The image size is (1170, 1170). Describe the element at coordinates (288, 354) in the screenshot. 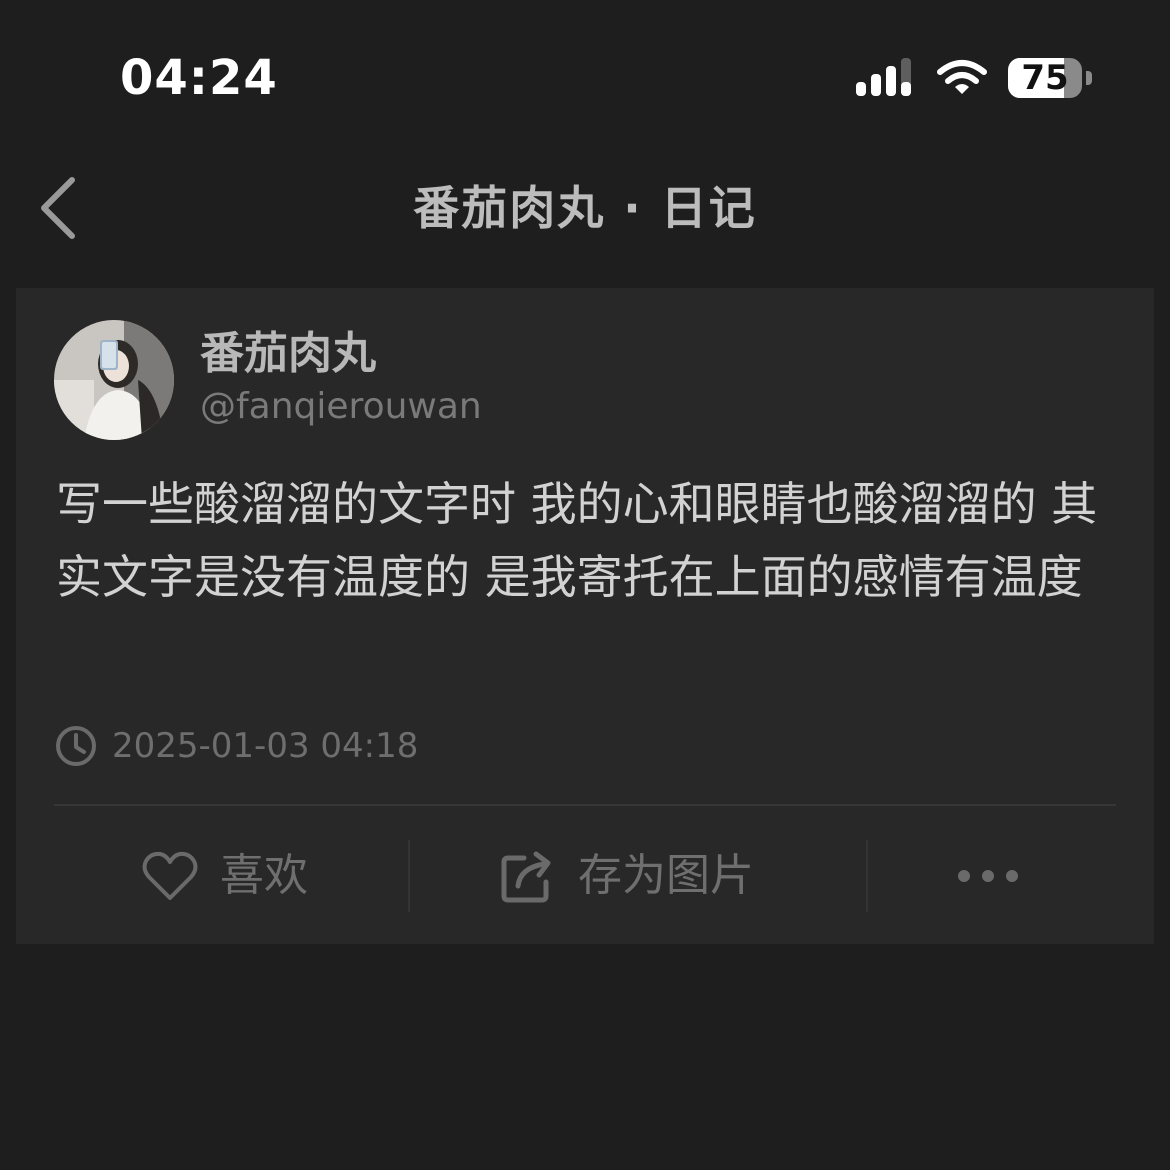

I see `author-name: 番茄肉丸` at that location.